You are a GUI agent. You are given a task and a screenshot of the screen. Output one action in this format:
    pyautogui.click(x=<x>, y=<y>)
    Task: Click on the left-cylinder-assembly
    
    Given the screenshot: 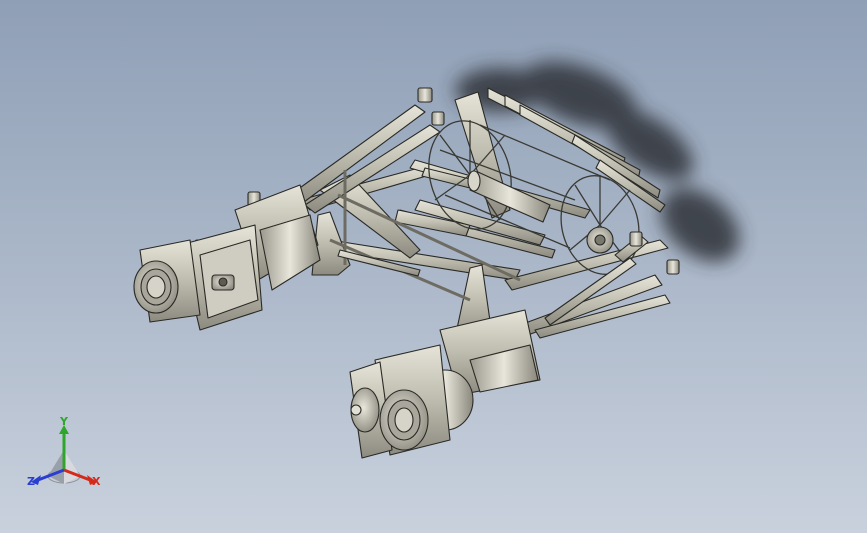 What is the action you would take?
    pyautogui.click(x=227, y=257)
    